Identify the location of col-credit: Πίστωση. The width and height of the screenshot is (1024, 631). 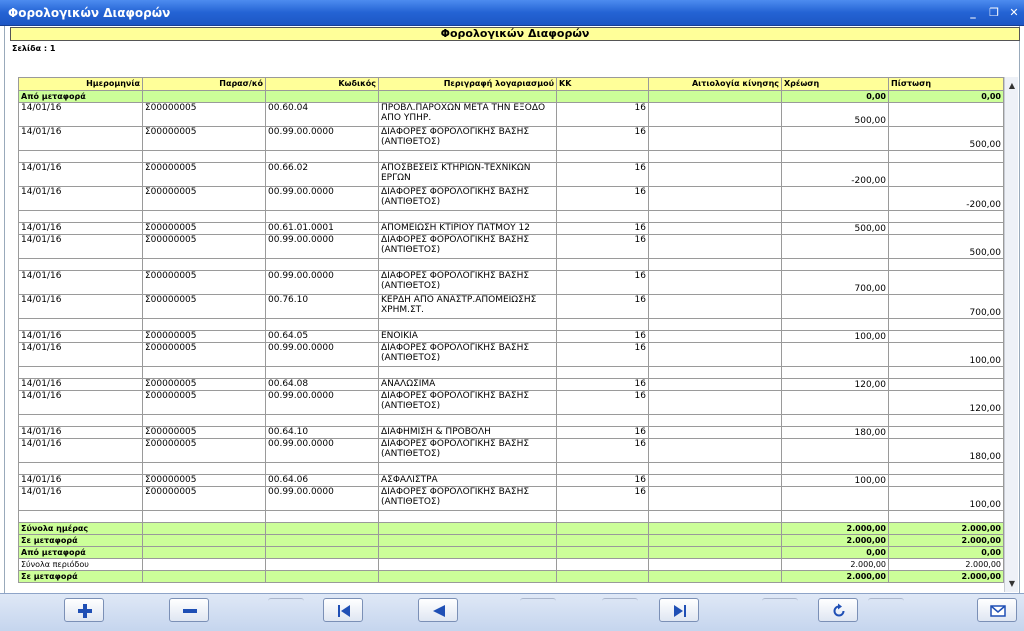
(946, 84).